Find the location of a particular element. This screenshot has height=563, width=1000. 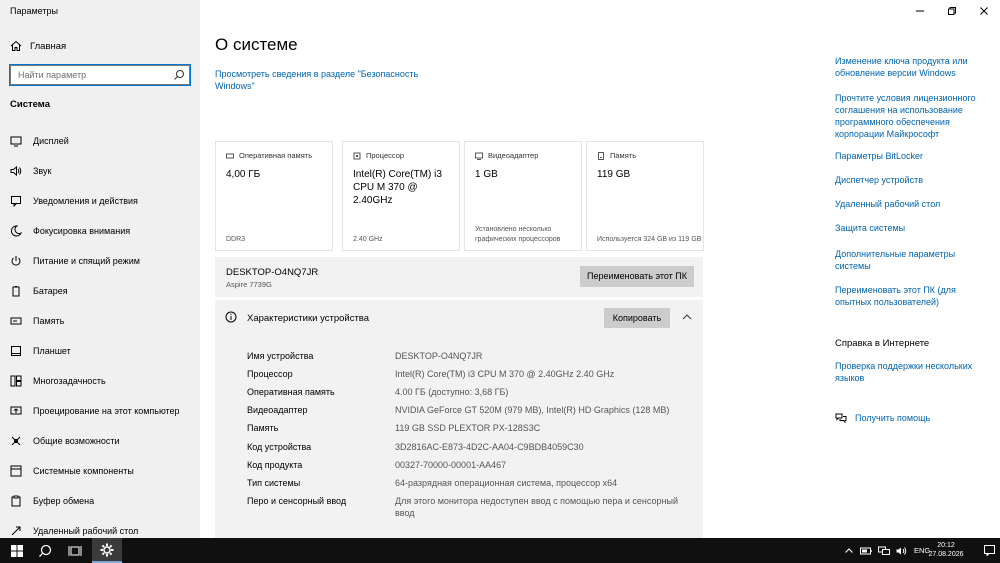

sidebar-item-focus-assist: Фокусировка внимания is located at coordinates (100, 231).